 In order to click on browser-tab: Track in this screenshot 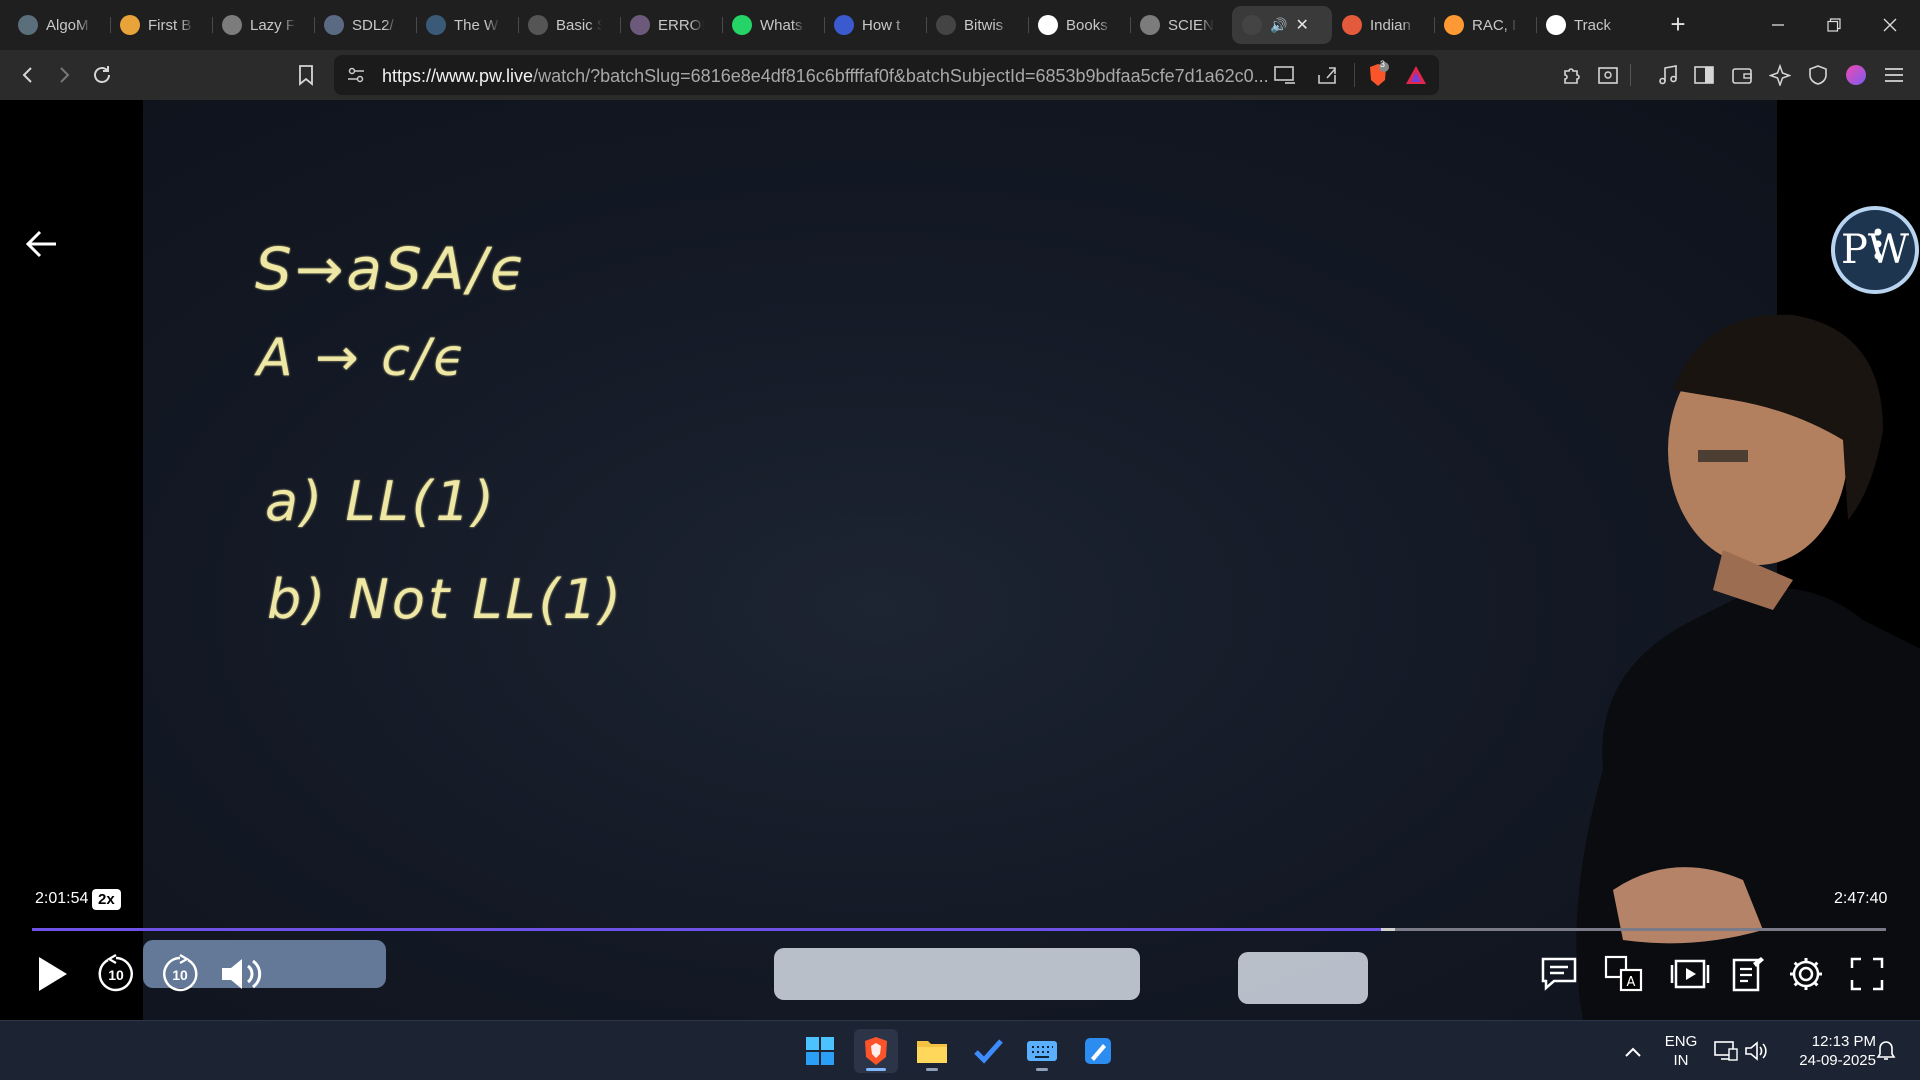, I will do `click(1587, 25)`.